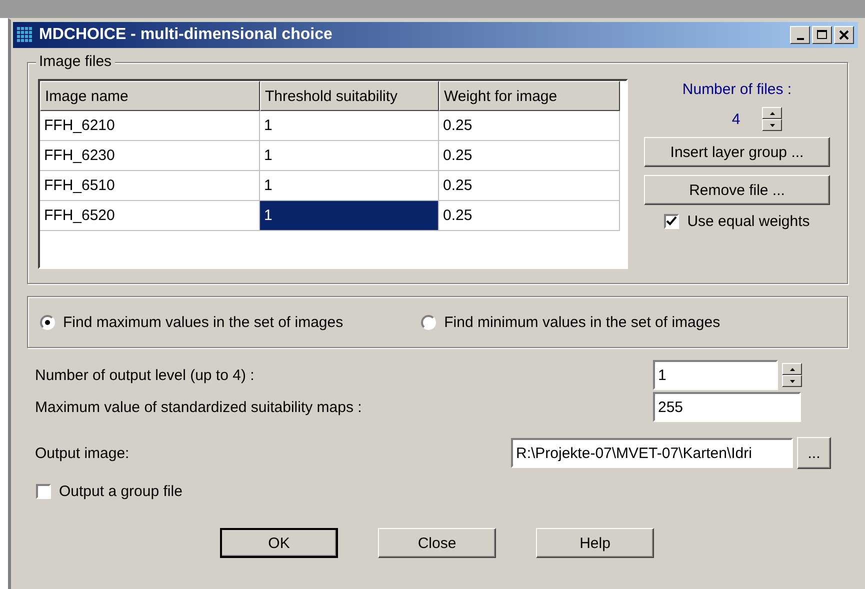 This screenshot has width=865, height=589. I want to click on close-button, so click(844, 35).